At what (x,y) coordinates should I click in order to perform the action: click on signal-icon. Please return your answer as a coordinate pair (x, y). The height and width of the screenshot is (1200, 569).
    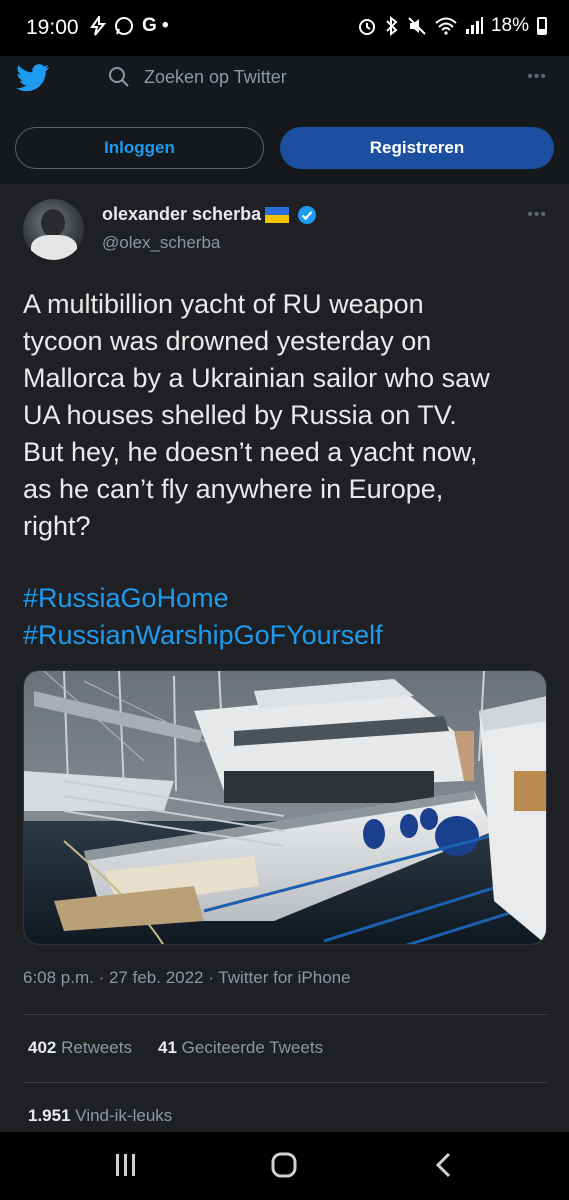
    Looking at the image, I should click on (474, 25).